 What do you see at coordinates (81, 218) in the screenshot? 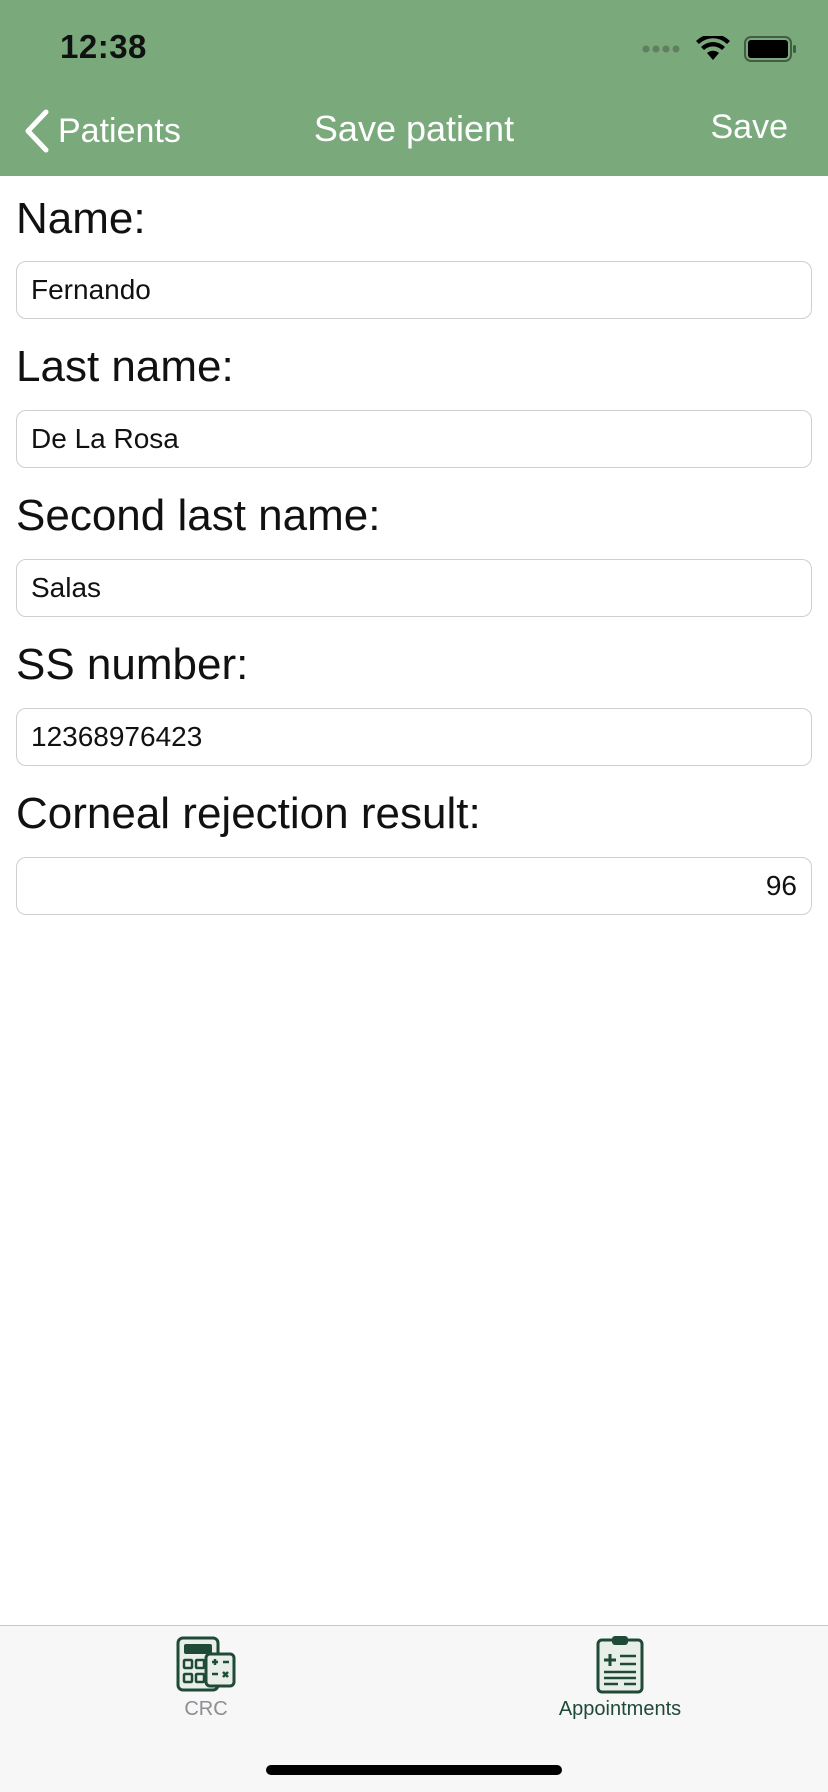
I see `name-label: Name:` at bounding box center [81, 218].